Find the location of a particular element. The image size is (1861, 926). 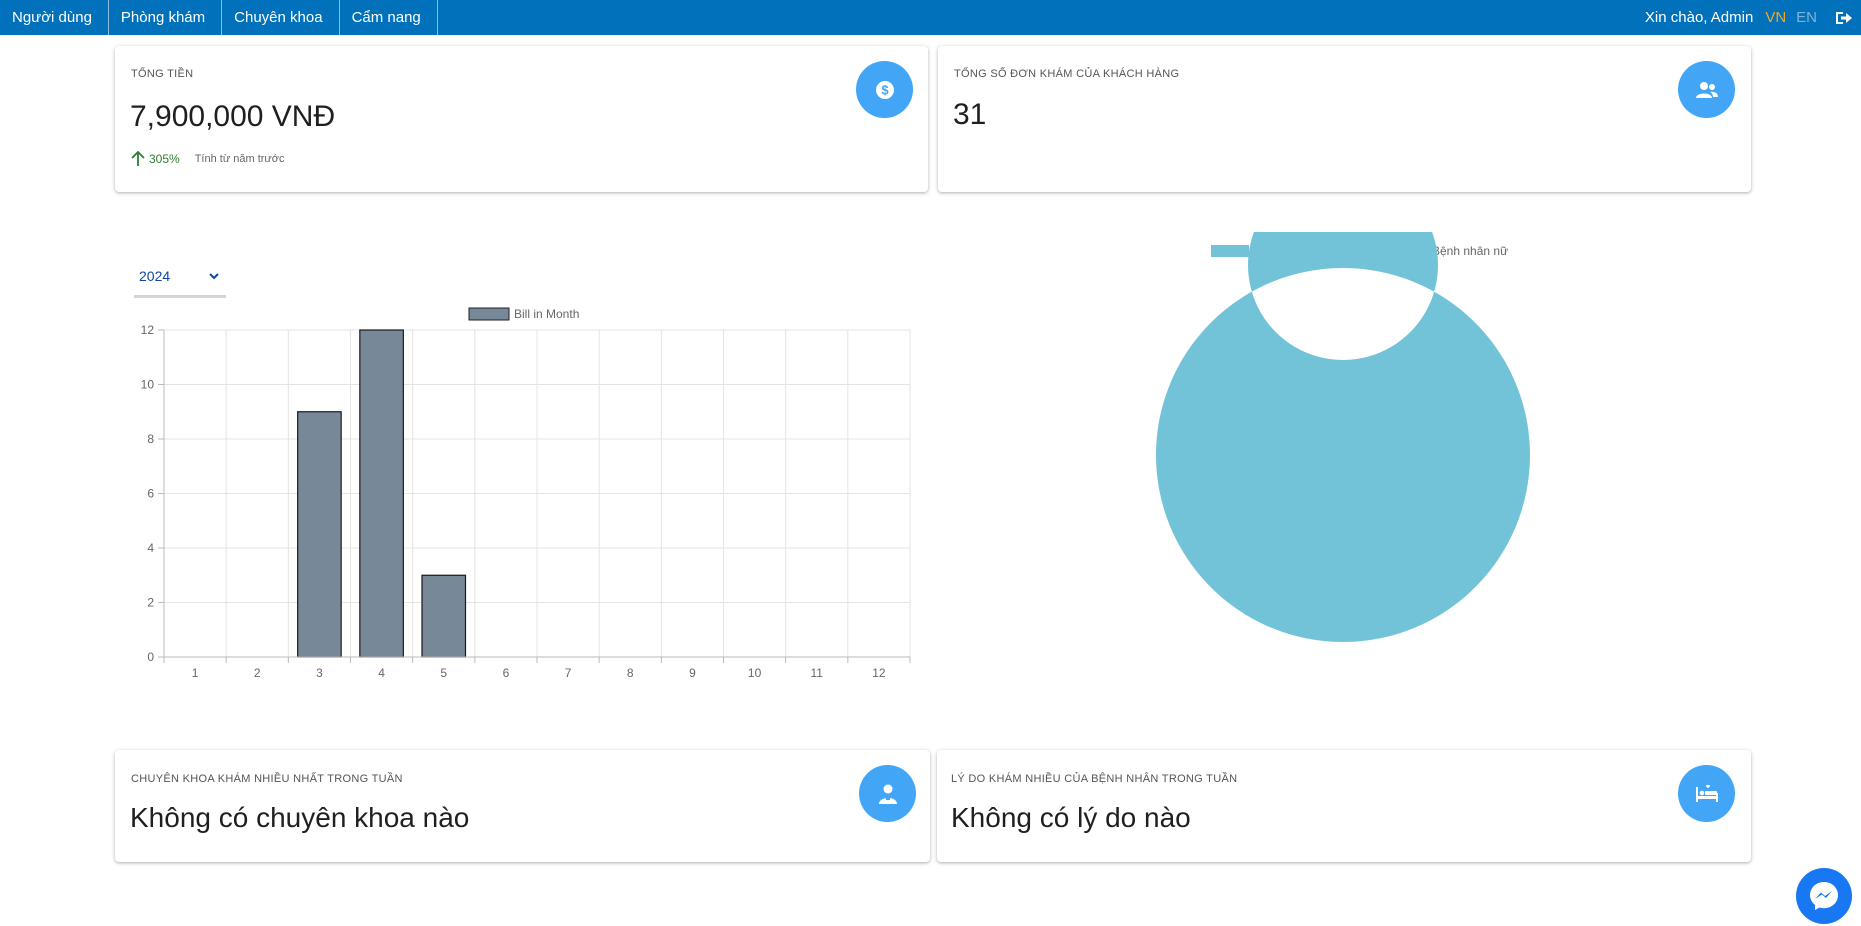

trend-note: Tính từ năm trước is located at coordinates (239, 159).